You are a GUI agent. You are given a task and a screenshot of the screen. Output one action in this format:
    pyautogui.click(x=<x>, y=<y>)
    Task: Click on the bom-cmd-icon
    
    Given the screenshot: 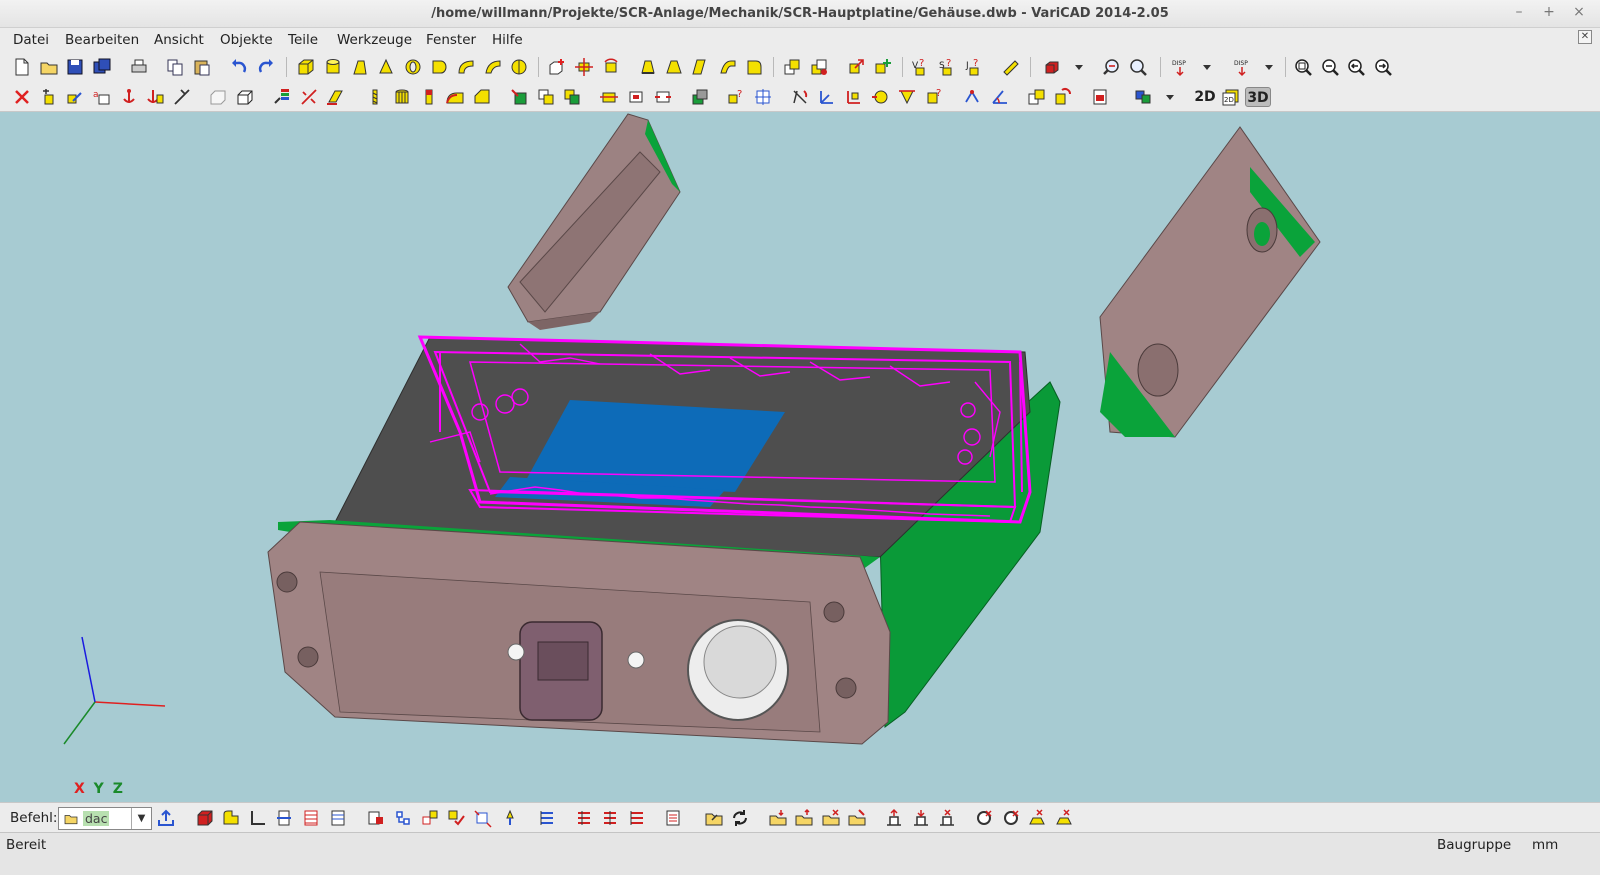 What is the action you would take?
    pyautogui.click(x=547, y=818)
    